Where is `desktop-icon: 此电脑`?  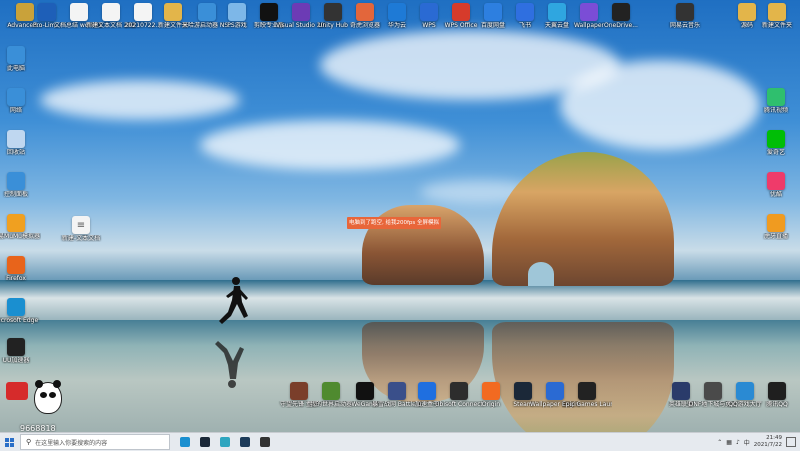 desktop-icon: 此电脑 is located at coordinates (20, 59).